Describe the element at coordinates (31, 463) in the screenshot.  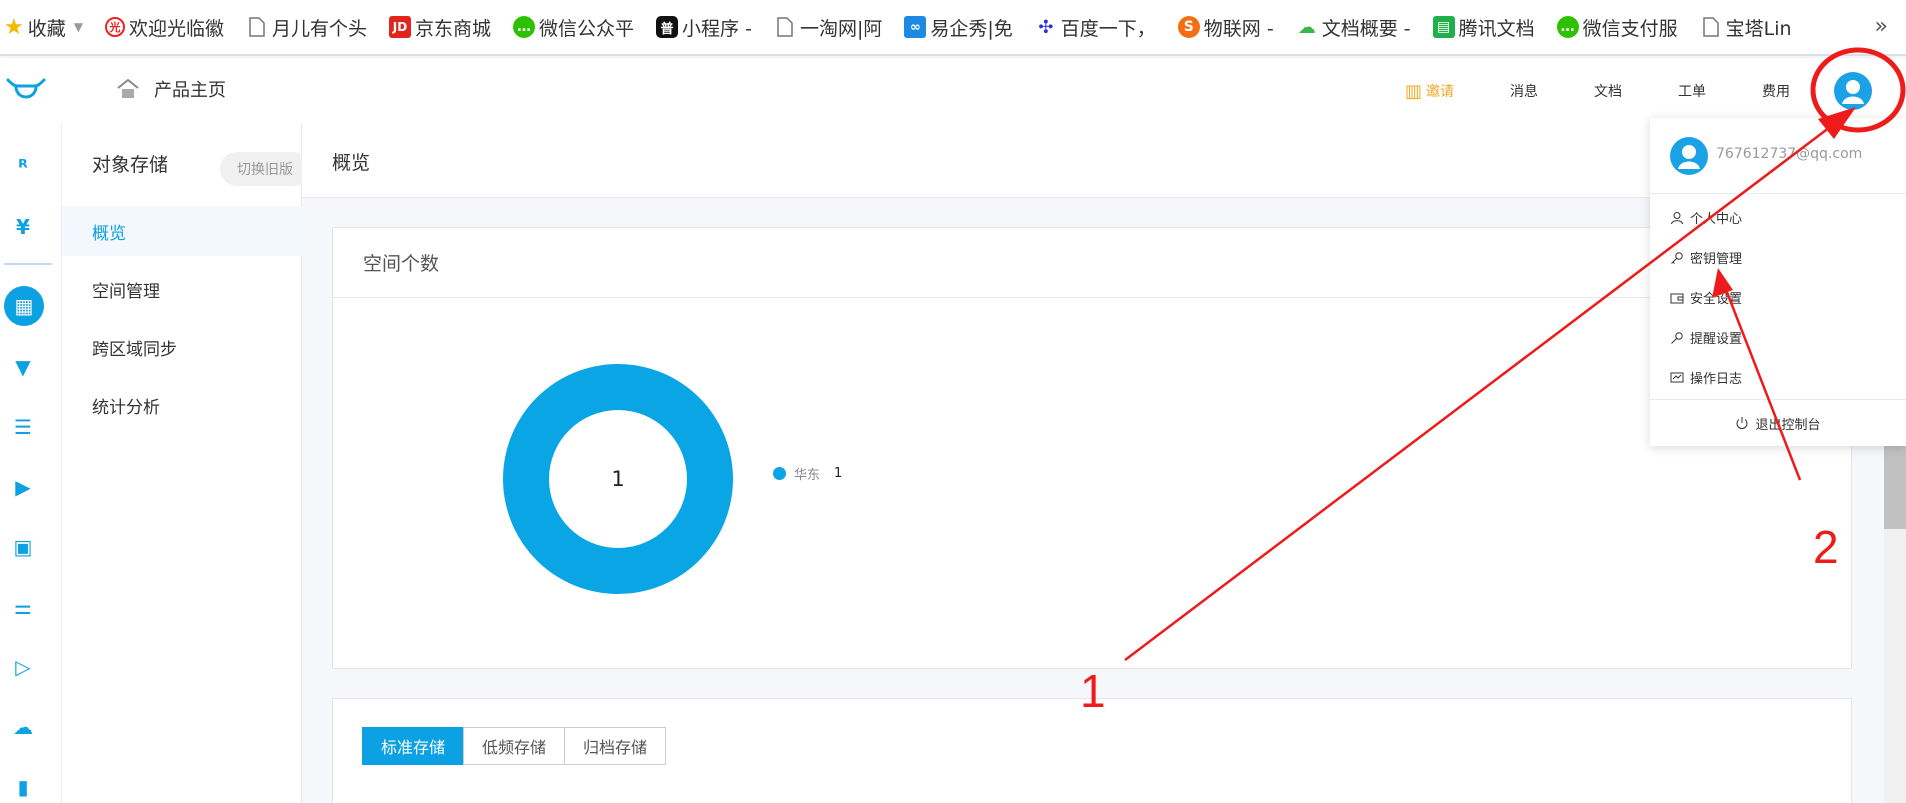
I see `product-icon-rail: ᴿ ¥ ▦ ▼ ☰ ▶ ▣ ⚌ ▷ ☁ ▮` at that location.